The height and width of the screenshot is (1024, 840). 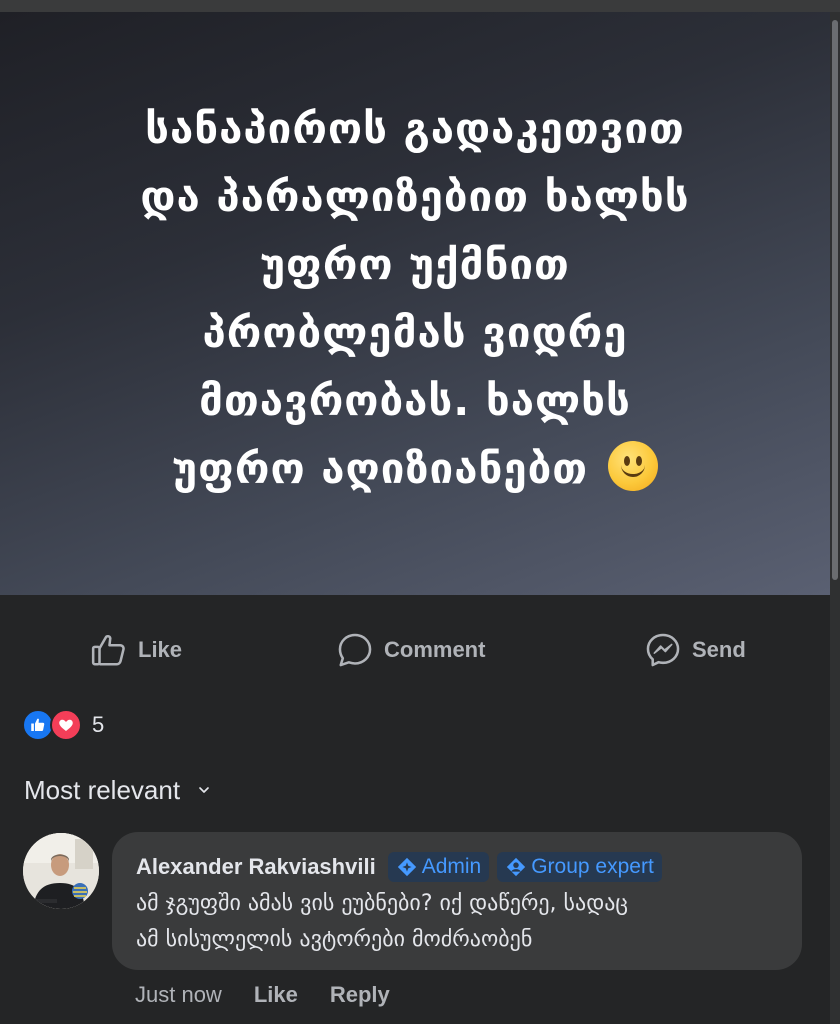 What do you see at coordinates (66, 725) in the screenshot?
I see `love-reaction-icon` at bounding box center [66, 725].